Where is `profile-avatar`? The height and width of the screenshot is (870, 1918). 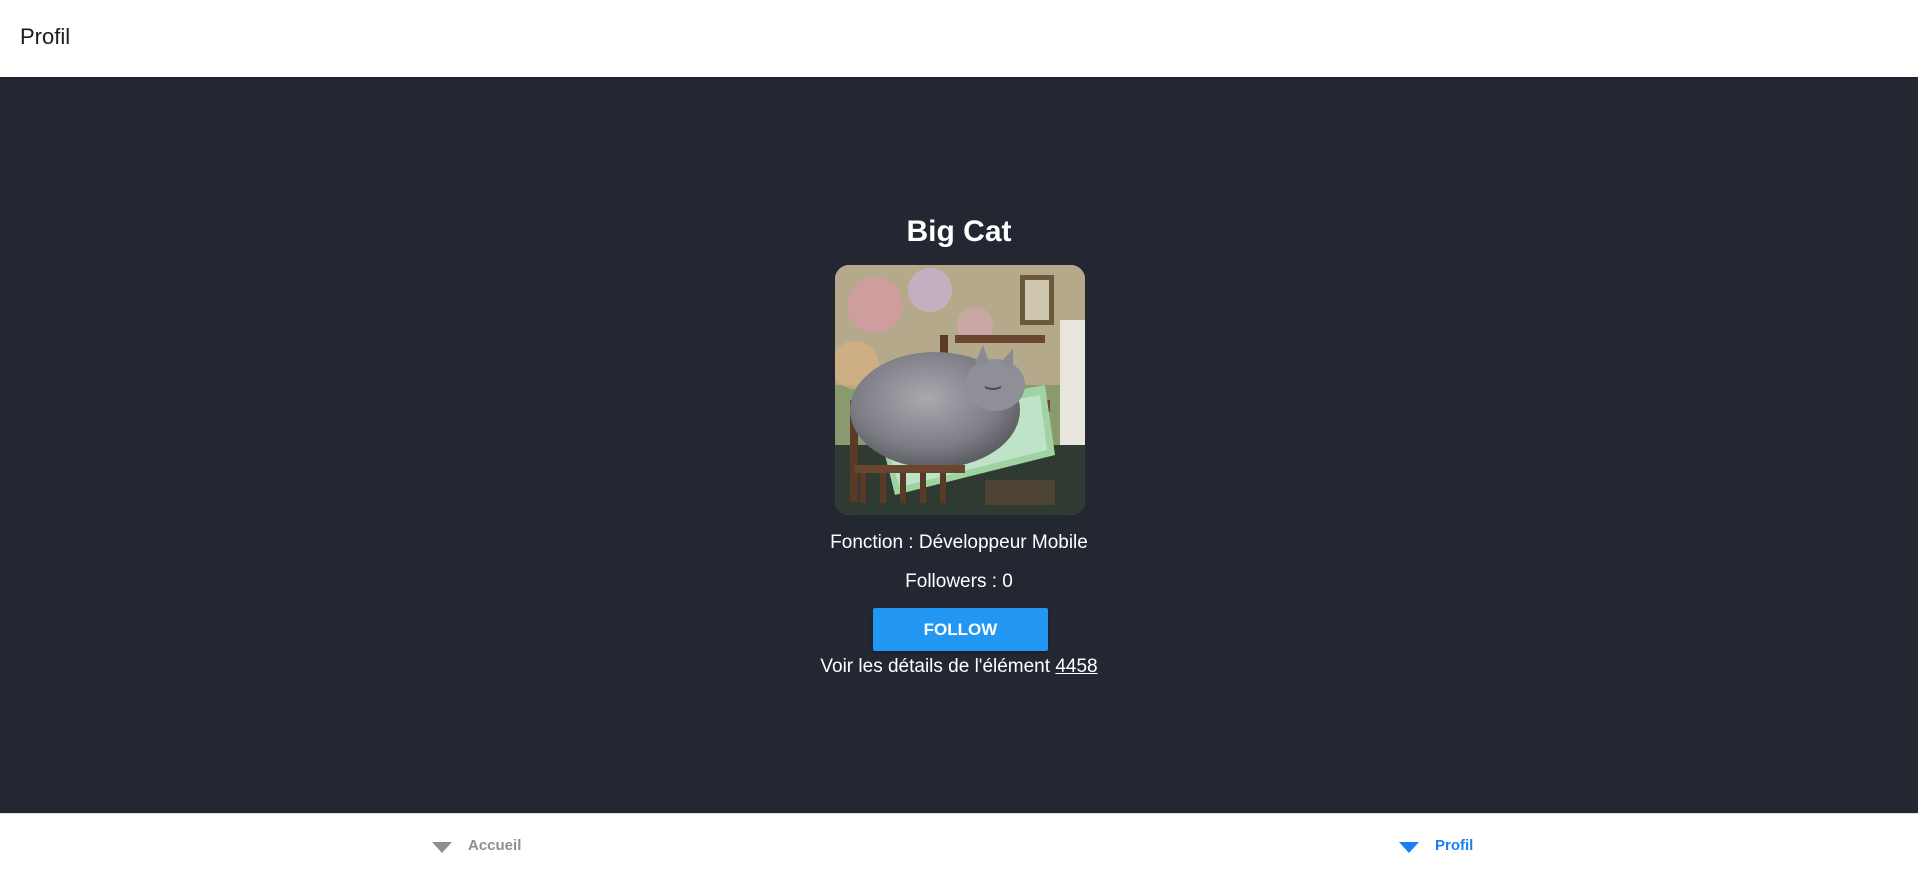 profile-avatar is located at coordinates (960, 390).